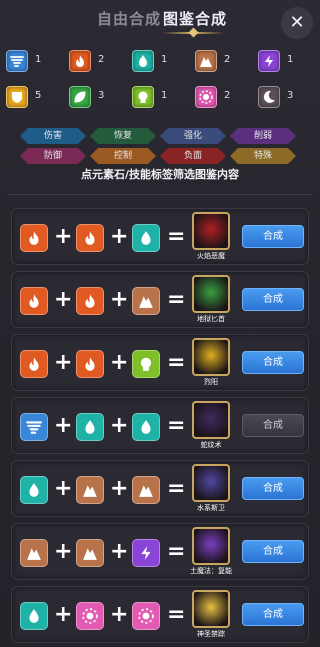 Image resolution: width=320 pixels, height=647 pixels. I want to click on recipe-row: + + = 地狱匕首 合成, so click(160, 299).